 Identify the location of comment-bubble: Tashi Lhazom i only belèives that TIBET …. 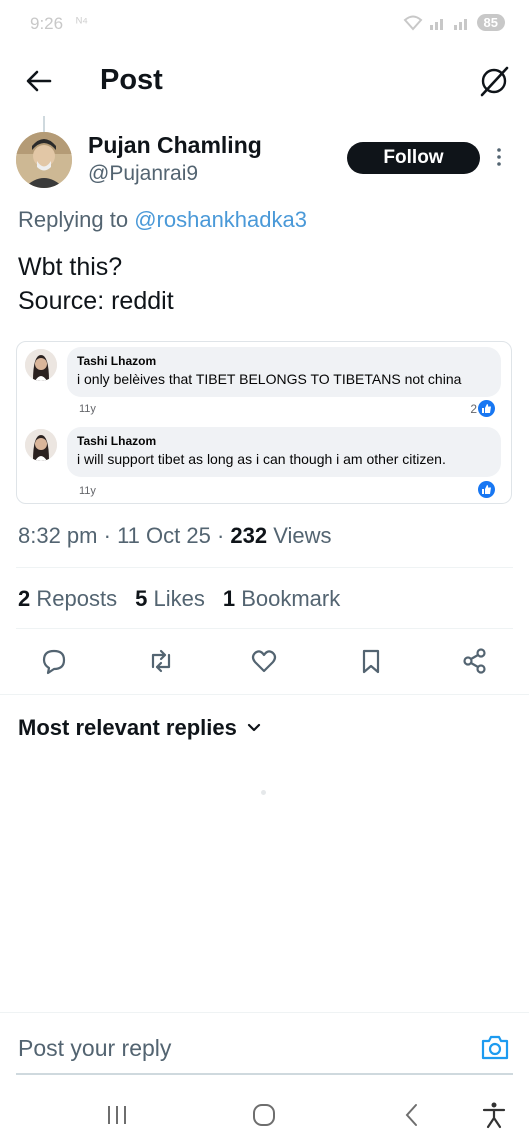
(284, 372).